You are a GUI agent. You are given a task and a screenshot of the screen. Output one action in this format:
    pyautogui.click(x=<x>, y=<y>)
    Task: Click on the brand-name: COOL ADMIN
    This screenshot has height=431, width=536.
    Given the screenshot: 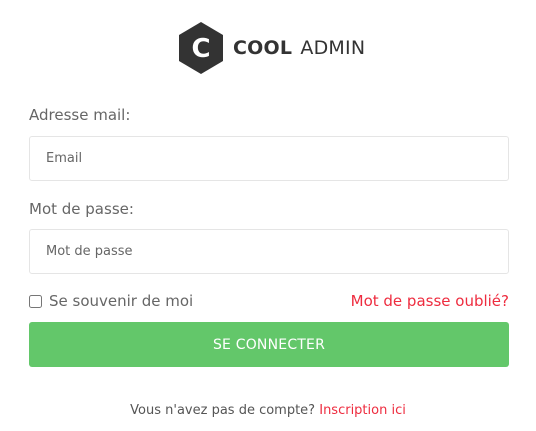 What is the action you would take?
    pyautogui.click(x=299, y=48)
    